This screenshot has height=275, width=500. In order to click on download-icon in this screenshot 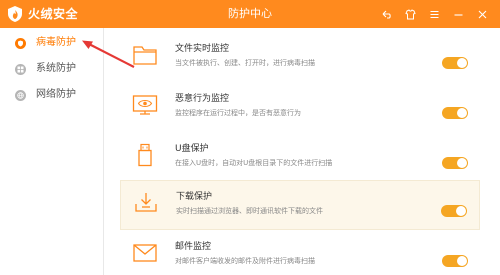, I will do `click(146, 202)`.